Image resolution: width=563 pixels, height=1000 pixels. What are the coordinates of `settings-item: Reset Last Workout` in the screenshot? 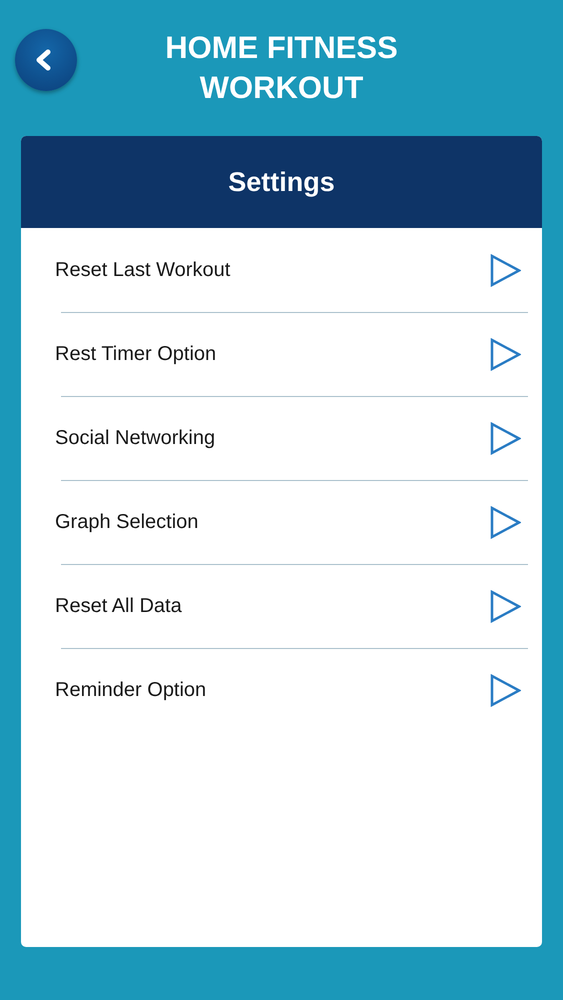 It's located at (281, 270).